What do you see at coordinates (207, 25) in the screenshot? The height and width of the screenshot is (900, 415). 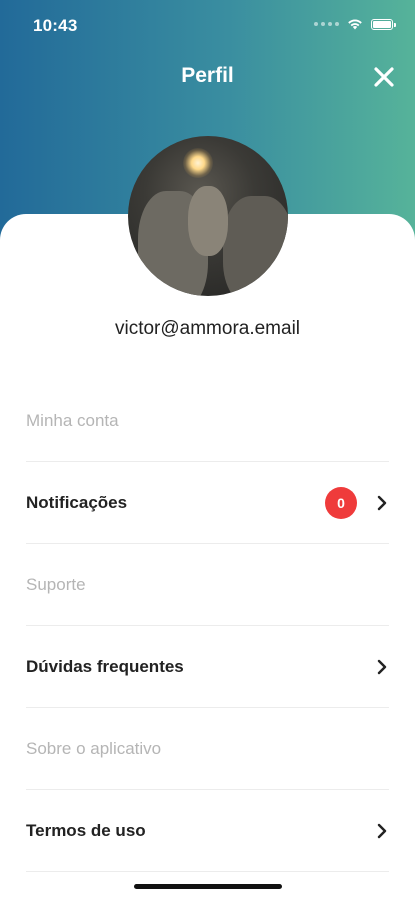 I see `status-bar: 10:43` at bounding box center [207, 25].